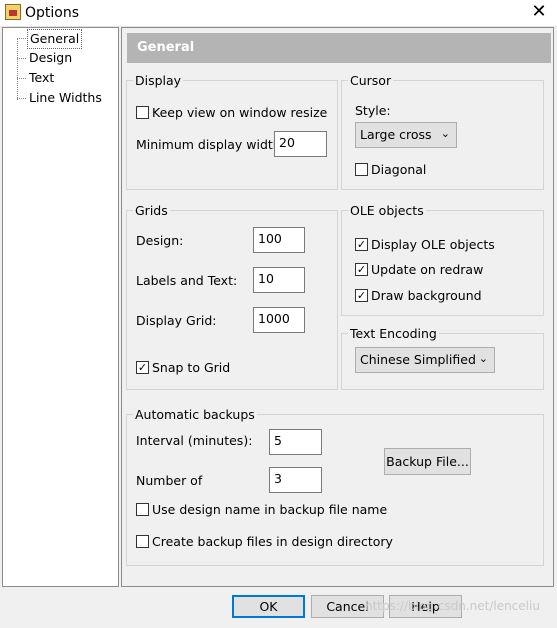 This screenshot has width=557, height=628. What do you see at coordinates (279, 280) in the screenshot?
I see `labels-text-input: 10` at bounding box center [279, 280].